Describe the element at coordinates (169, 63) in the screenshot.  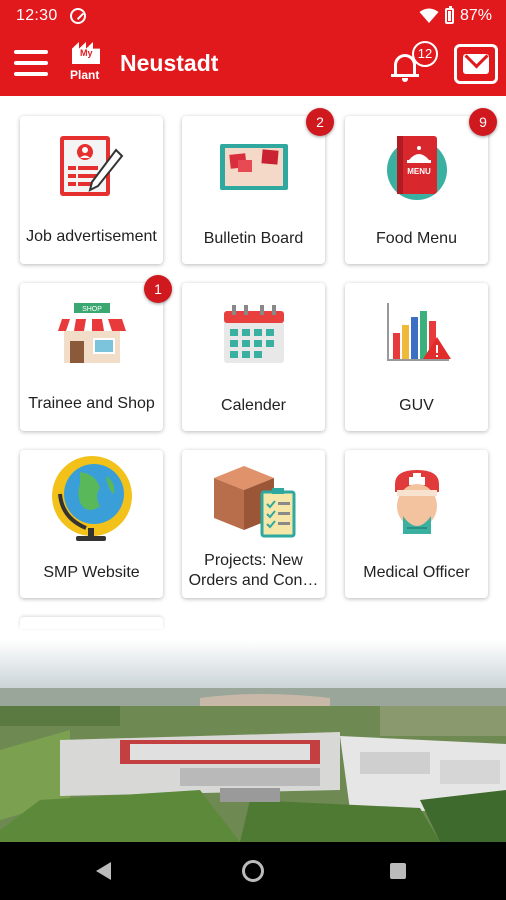
I see `page-title: Neustadt` at that location.